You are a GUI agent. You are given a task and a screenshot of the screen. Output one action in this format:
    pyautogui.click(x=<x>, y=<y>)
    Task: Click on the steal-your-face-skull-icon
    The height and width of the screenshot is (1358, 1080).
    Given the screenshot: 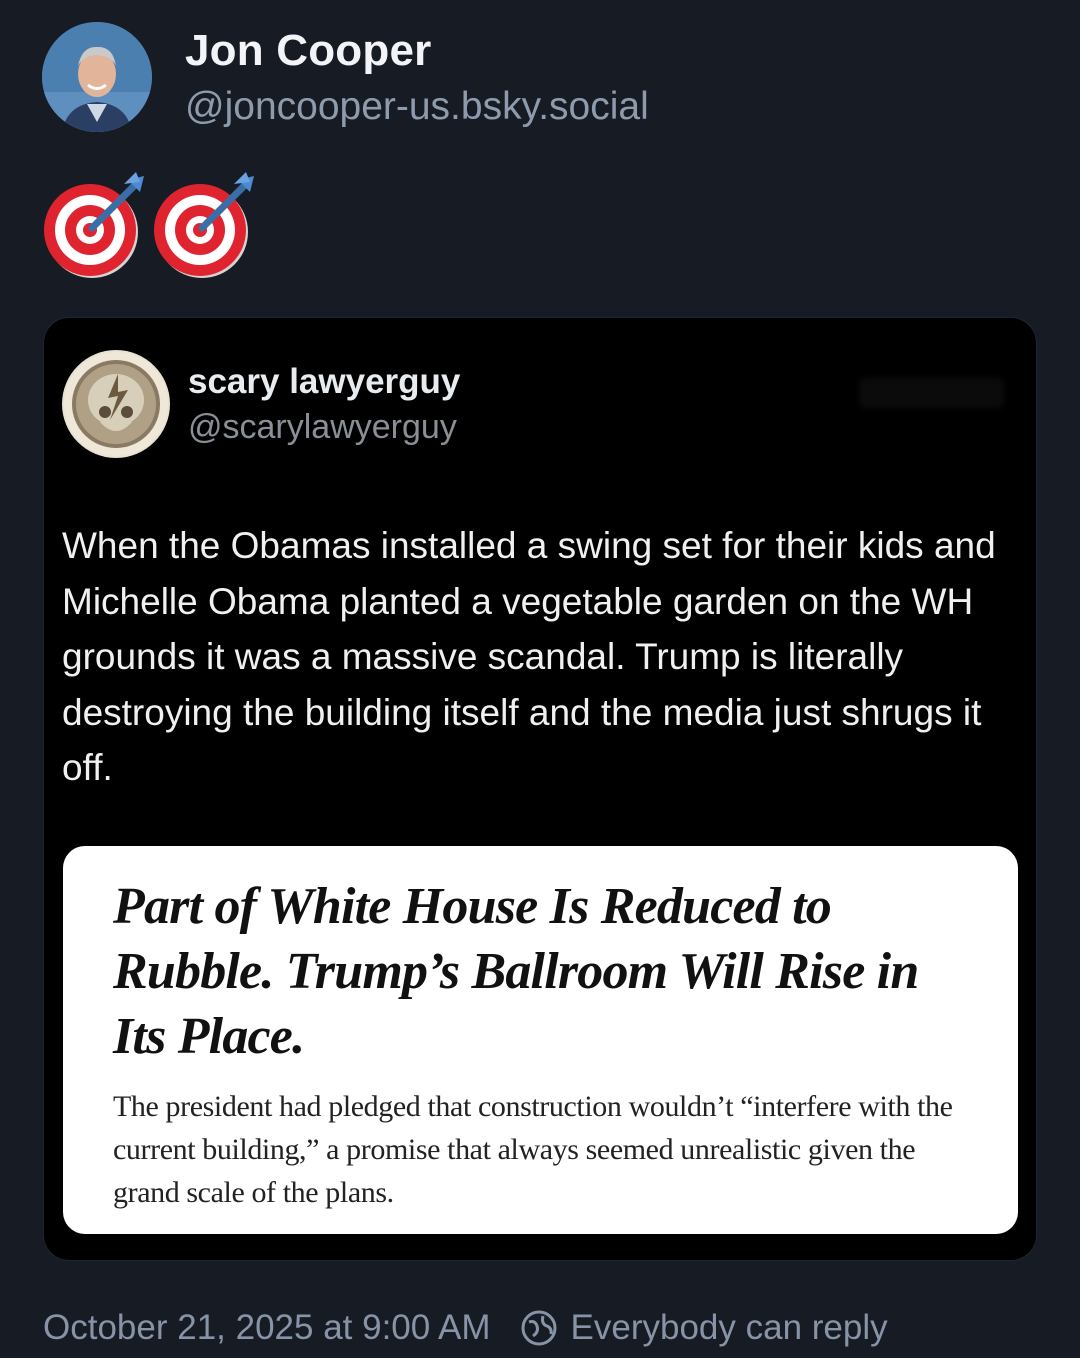 What is the action you would take?
    pyautogui.click(x=116, y=404)
    